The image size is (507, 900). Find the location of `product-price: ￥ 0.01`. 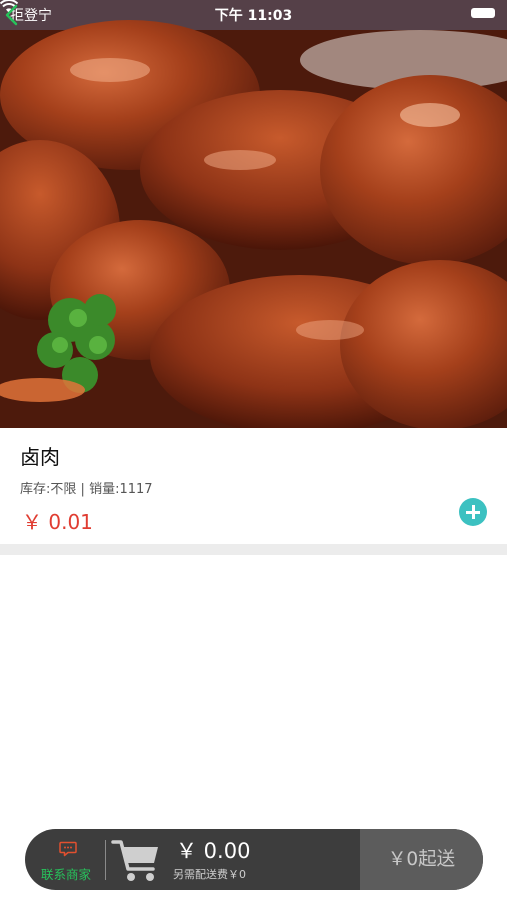

product-price: ￥ 0.01 is located at coordinates (57, 522).